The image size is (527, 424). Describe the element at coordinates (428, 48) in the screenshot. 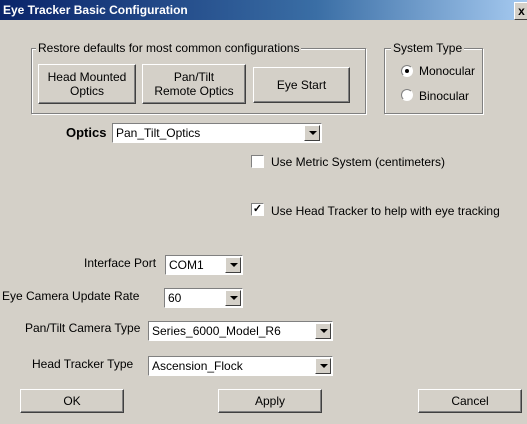

I see `system-type-legend: System Type` at that location.